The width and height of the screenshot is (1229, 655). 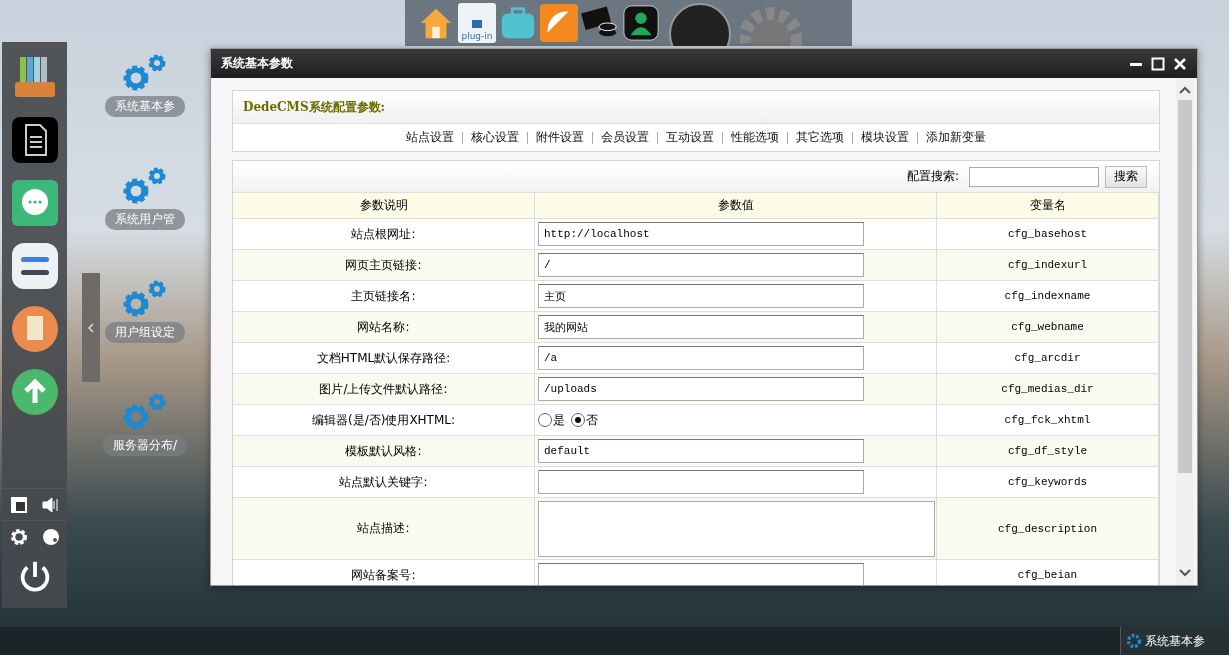 What do you see at coordinates (18, 537) in the screenshot?
I see `settings-icon` at bounding box center [18, 537].